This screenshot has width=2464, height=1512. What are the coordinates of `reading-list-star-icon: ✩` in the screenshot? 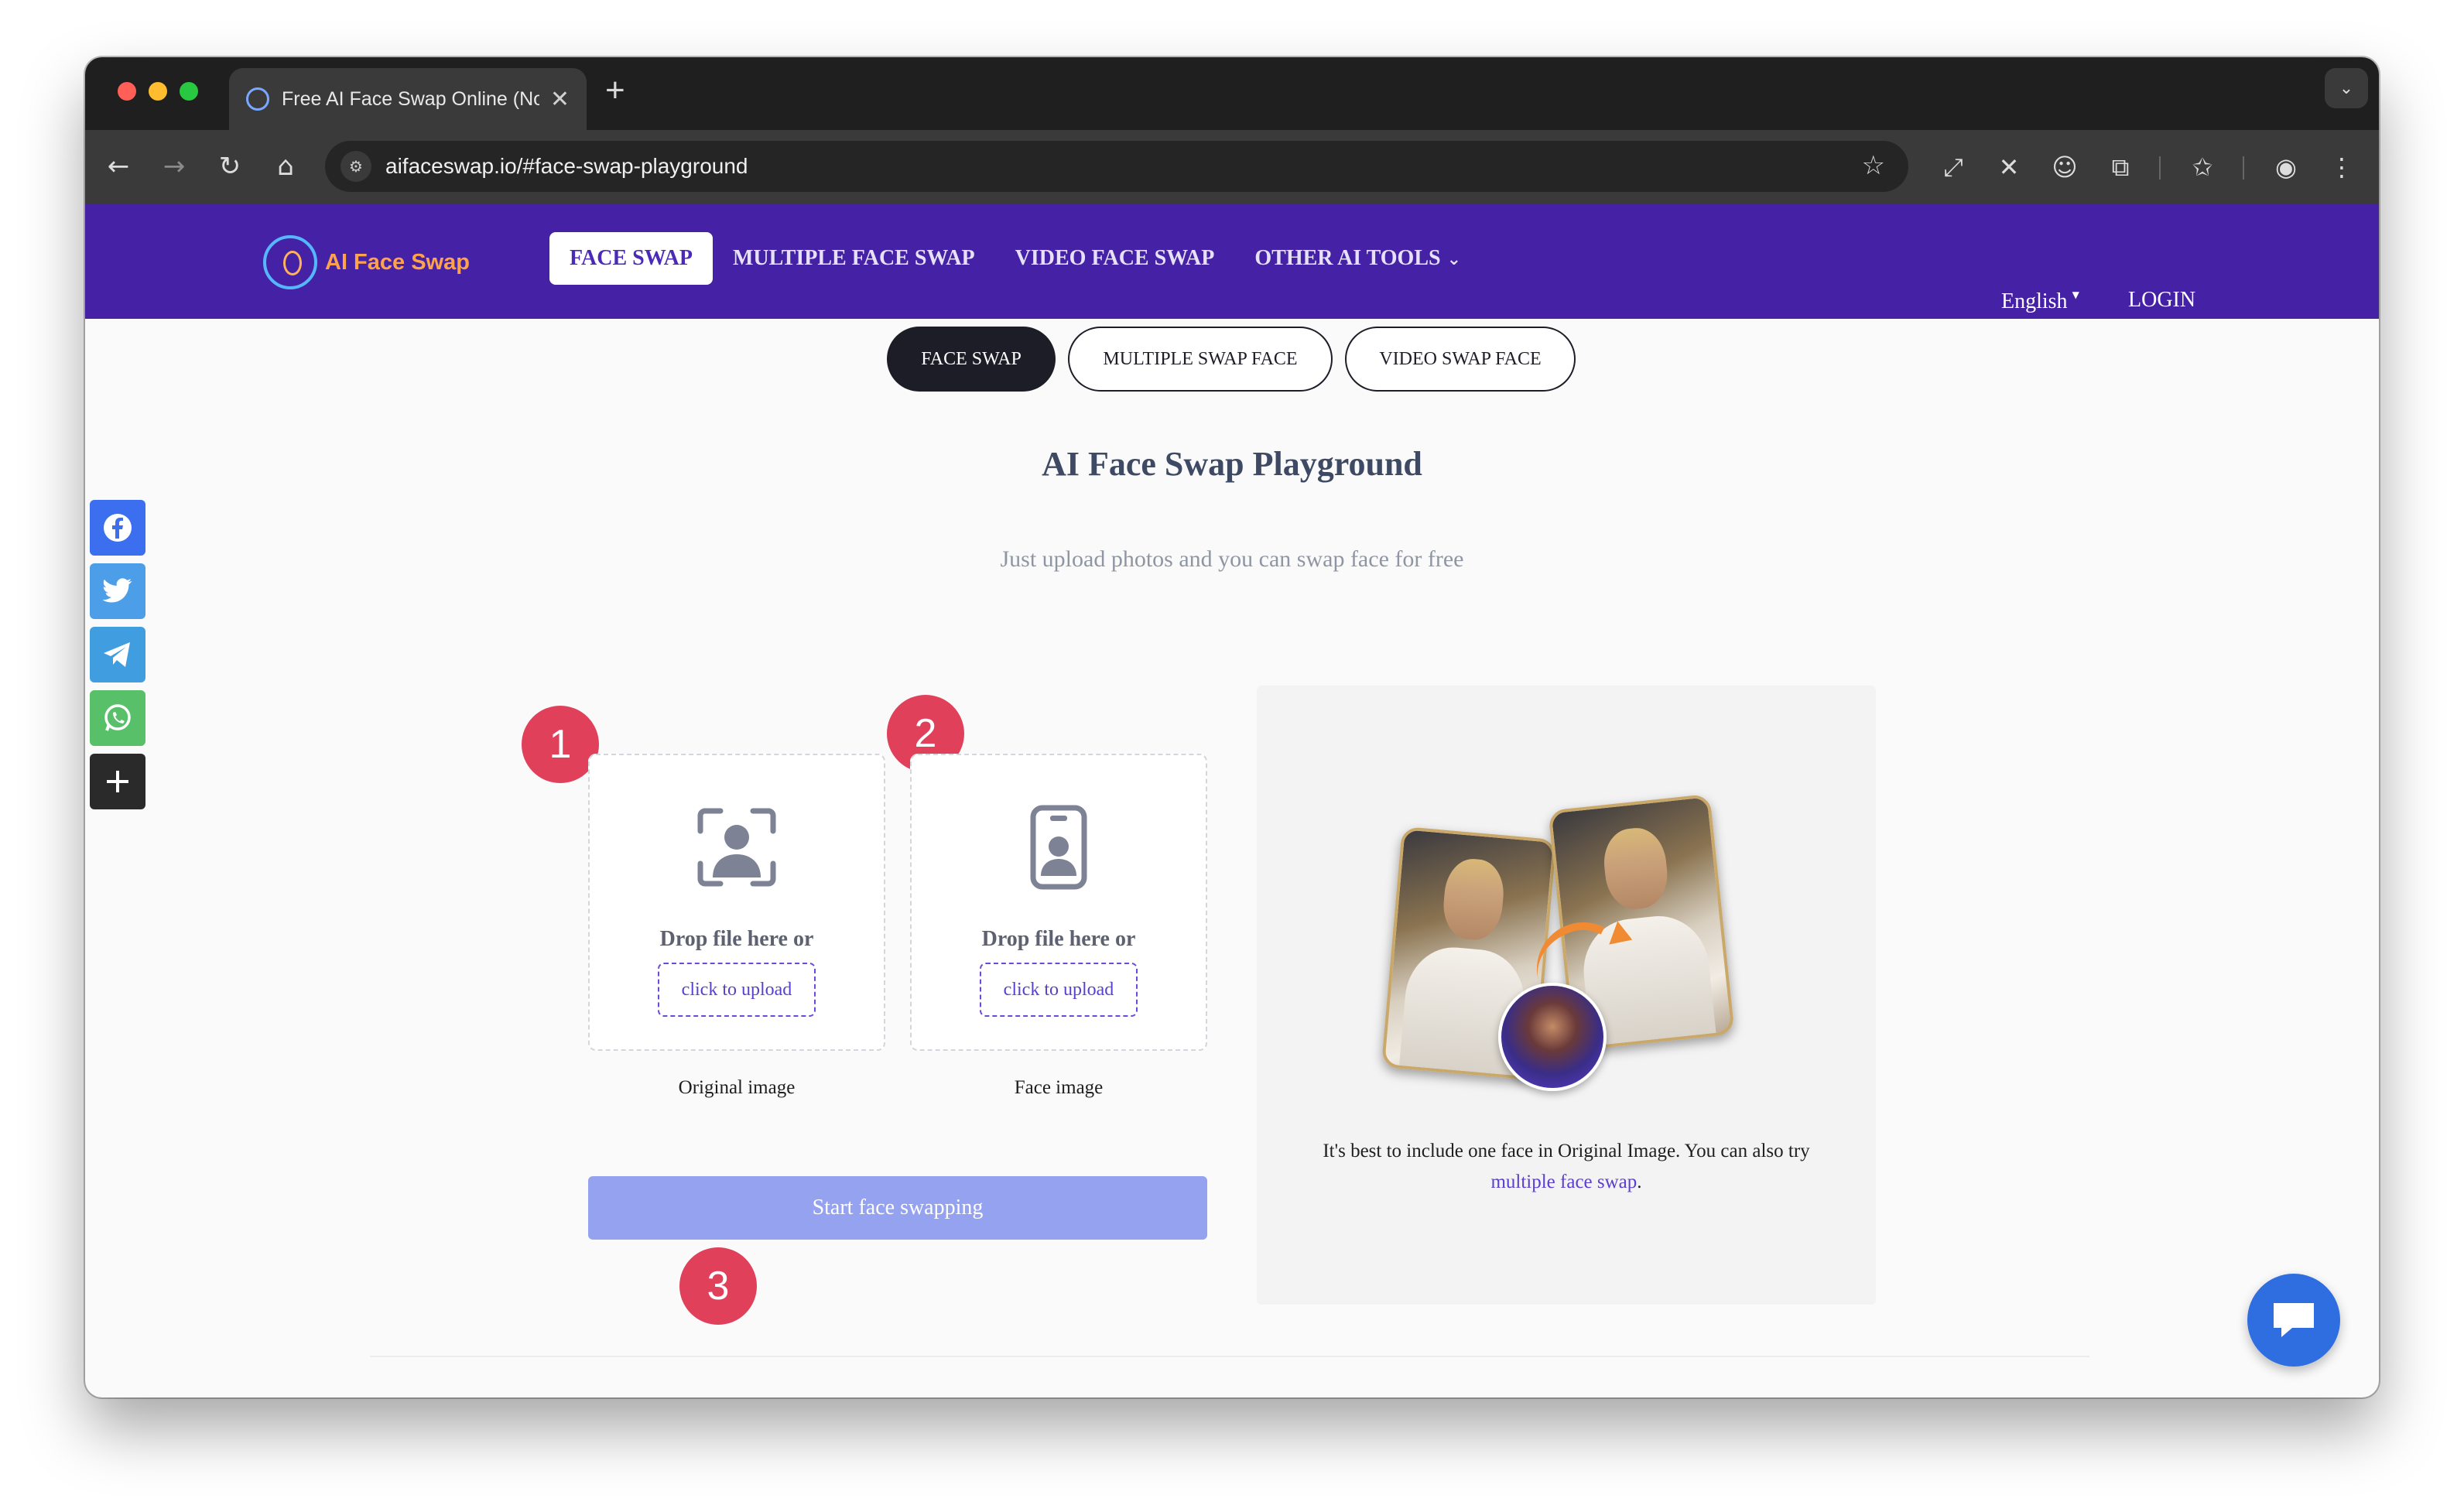 It's located at (2202, 167).